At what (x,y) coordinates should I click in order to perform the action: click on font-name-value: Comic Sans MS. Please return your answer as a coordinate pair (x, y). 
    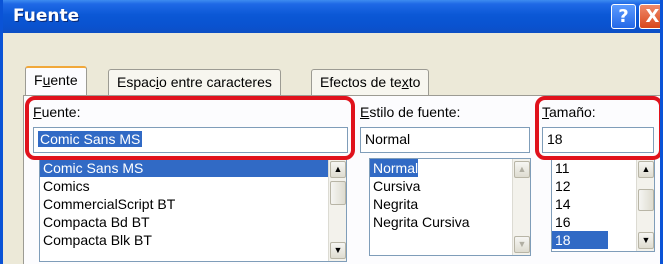
    Looking at the image, I should click on (90, 139).